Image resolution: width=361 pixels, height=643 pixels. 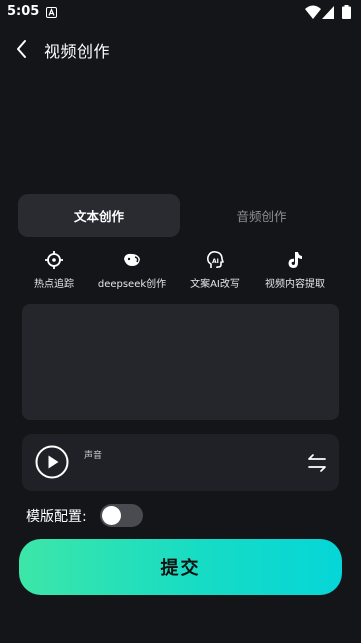 I want to click on svg-text: AI, so click(x=215, y=261).